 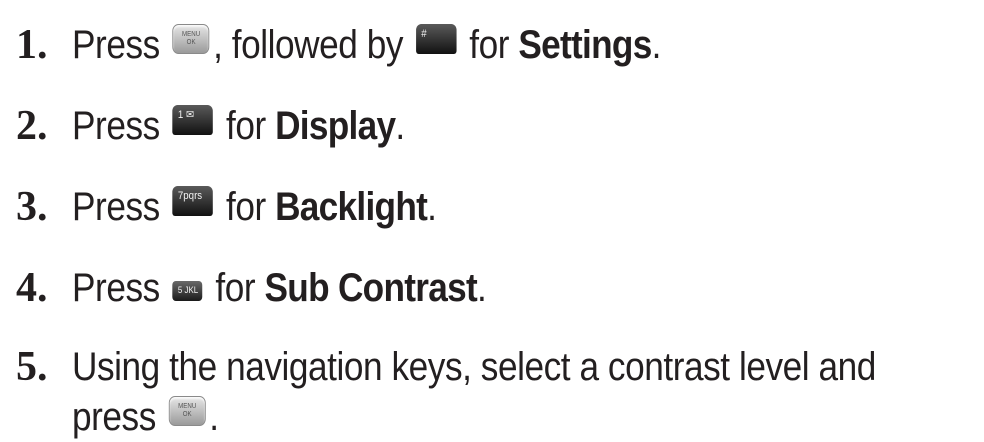 I want to click on key-5-jkl-icon: 5 JKL, so click(x=187, y=291).